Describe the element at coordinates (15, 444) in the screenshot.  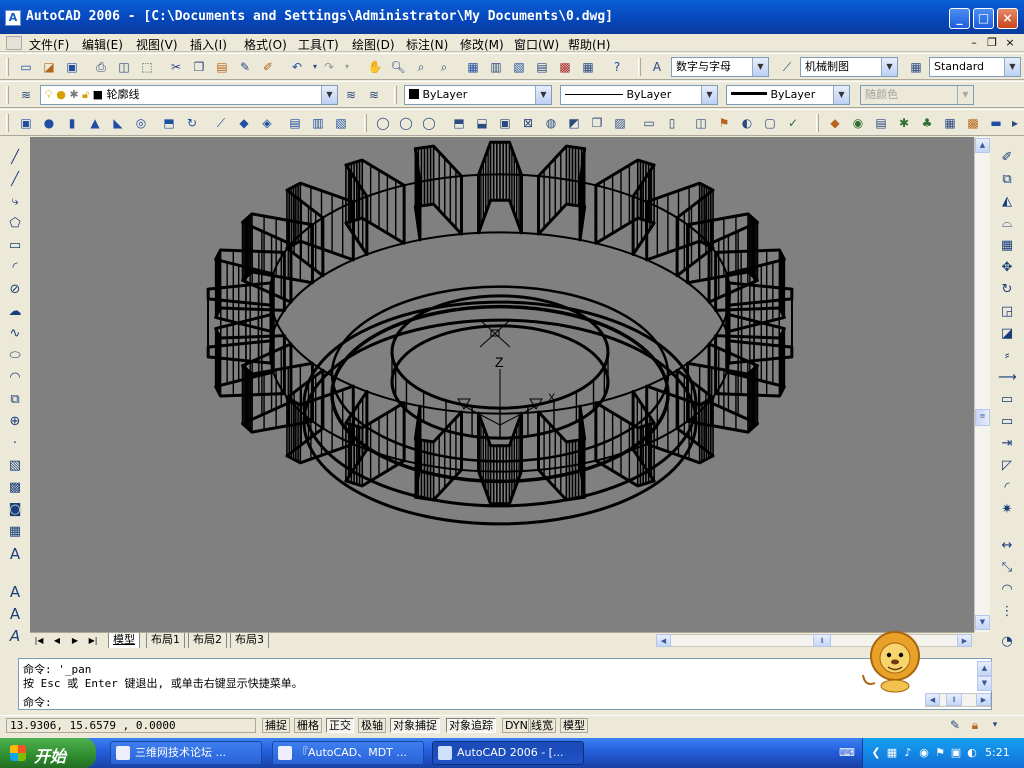
I see `point-icon: ·` at that location.